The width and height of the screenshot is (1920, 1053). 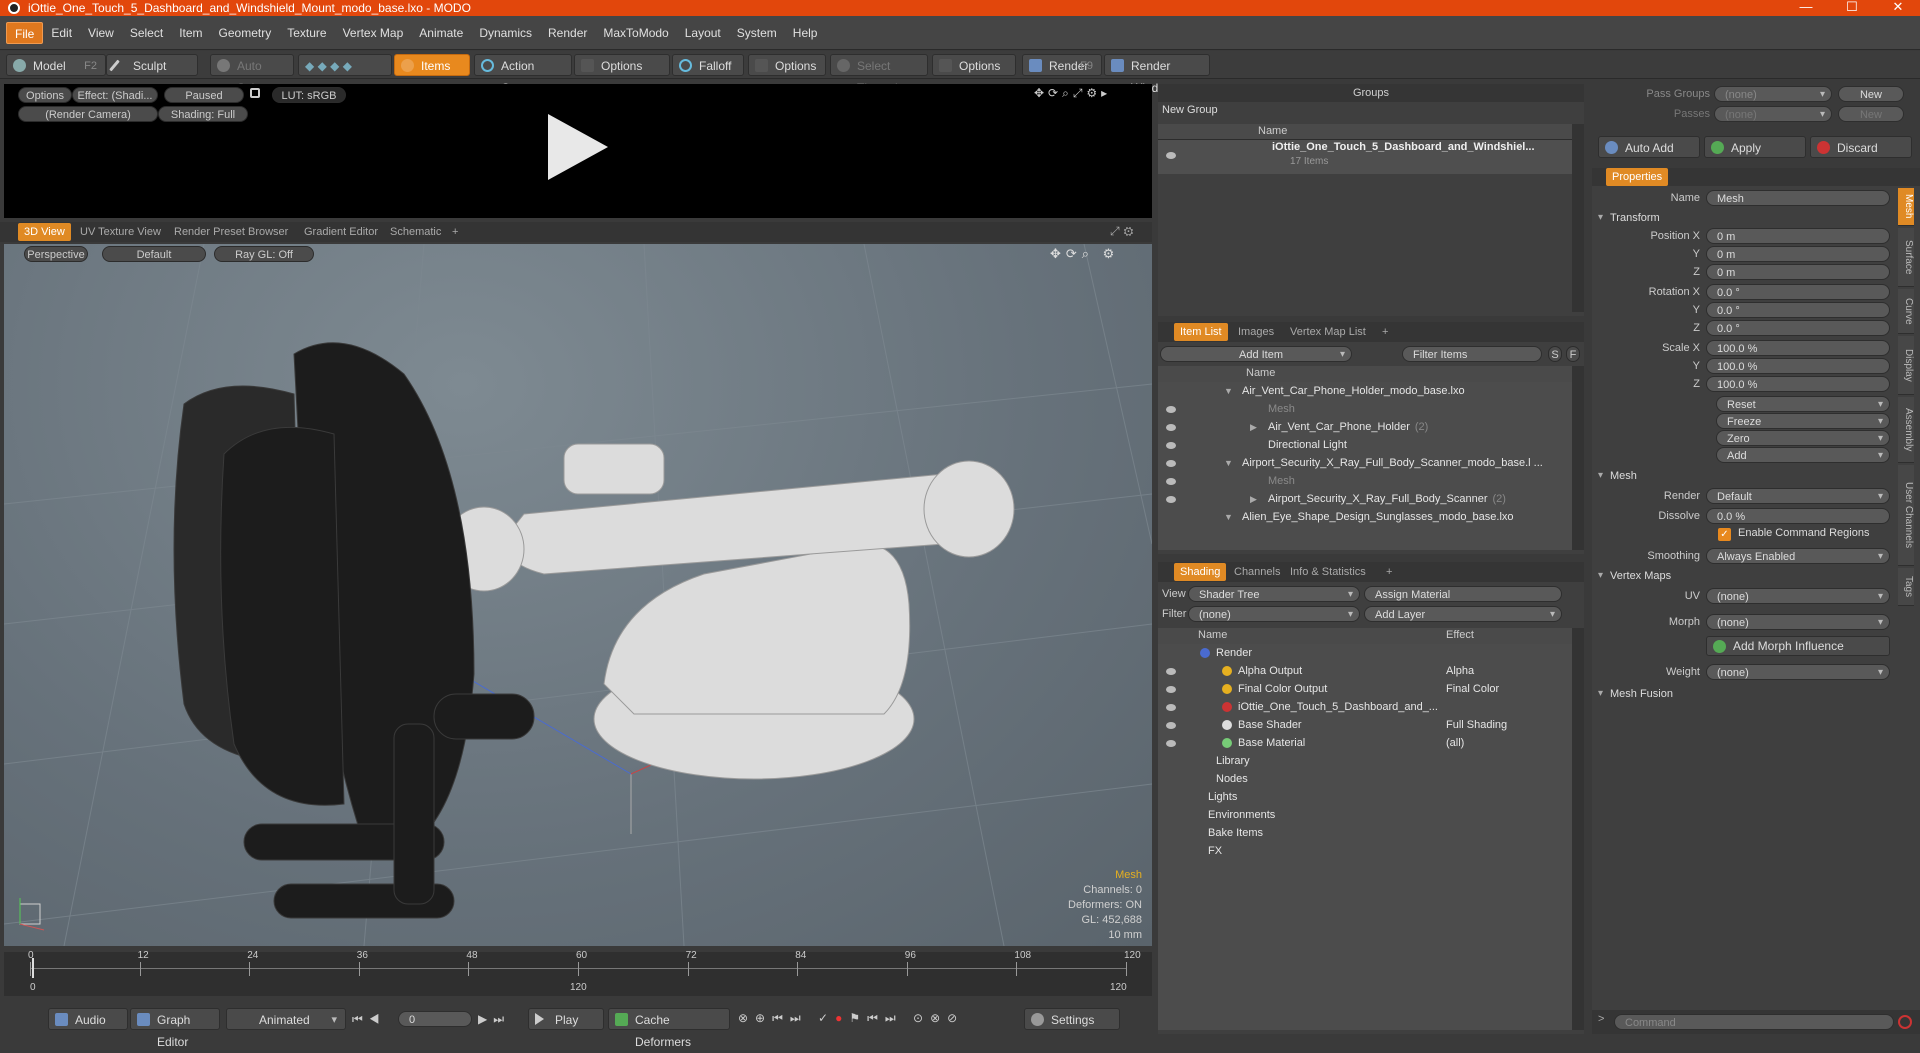 What do you see at coordinates (1803, 455) in the screenshot?
I see `add-dropdown: Add` at bounding box center [1803, 455].